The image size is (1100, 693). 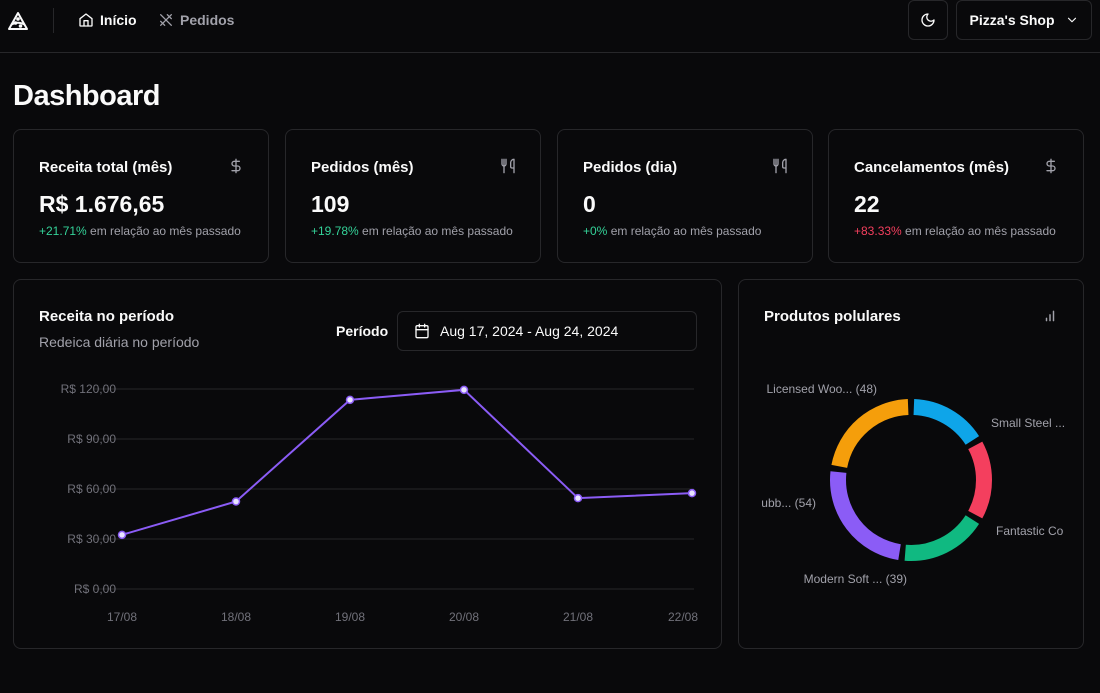 I want to click on top-header: Início Pedidos Pizza's Shop, so click(x=550, y=26).